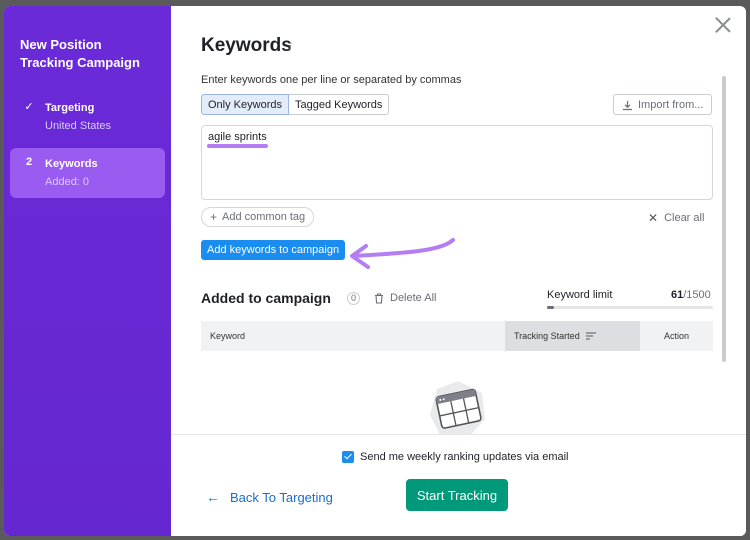 Image resolution: width=750 pixels, height=540 pixels. I want to click on keyword-limit-fill, so click(550, 307).